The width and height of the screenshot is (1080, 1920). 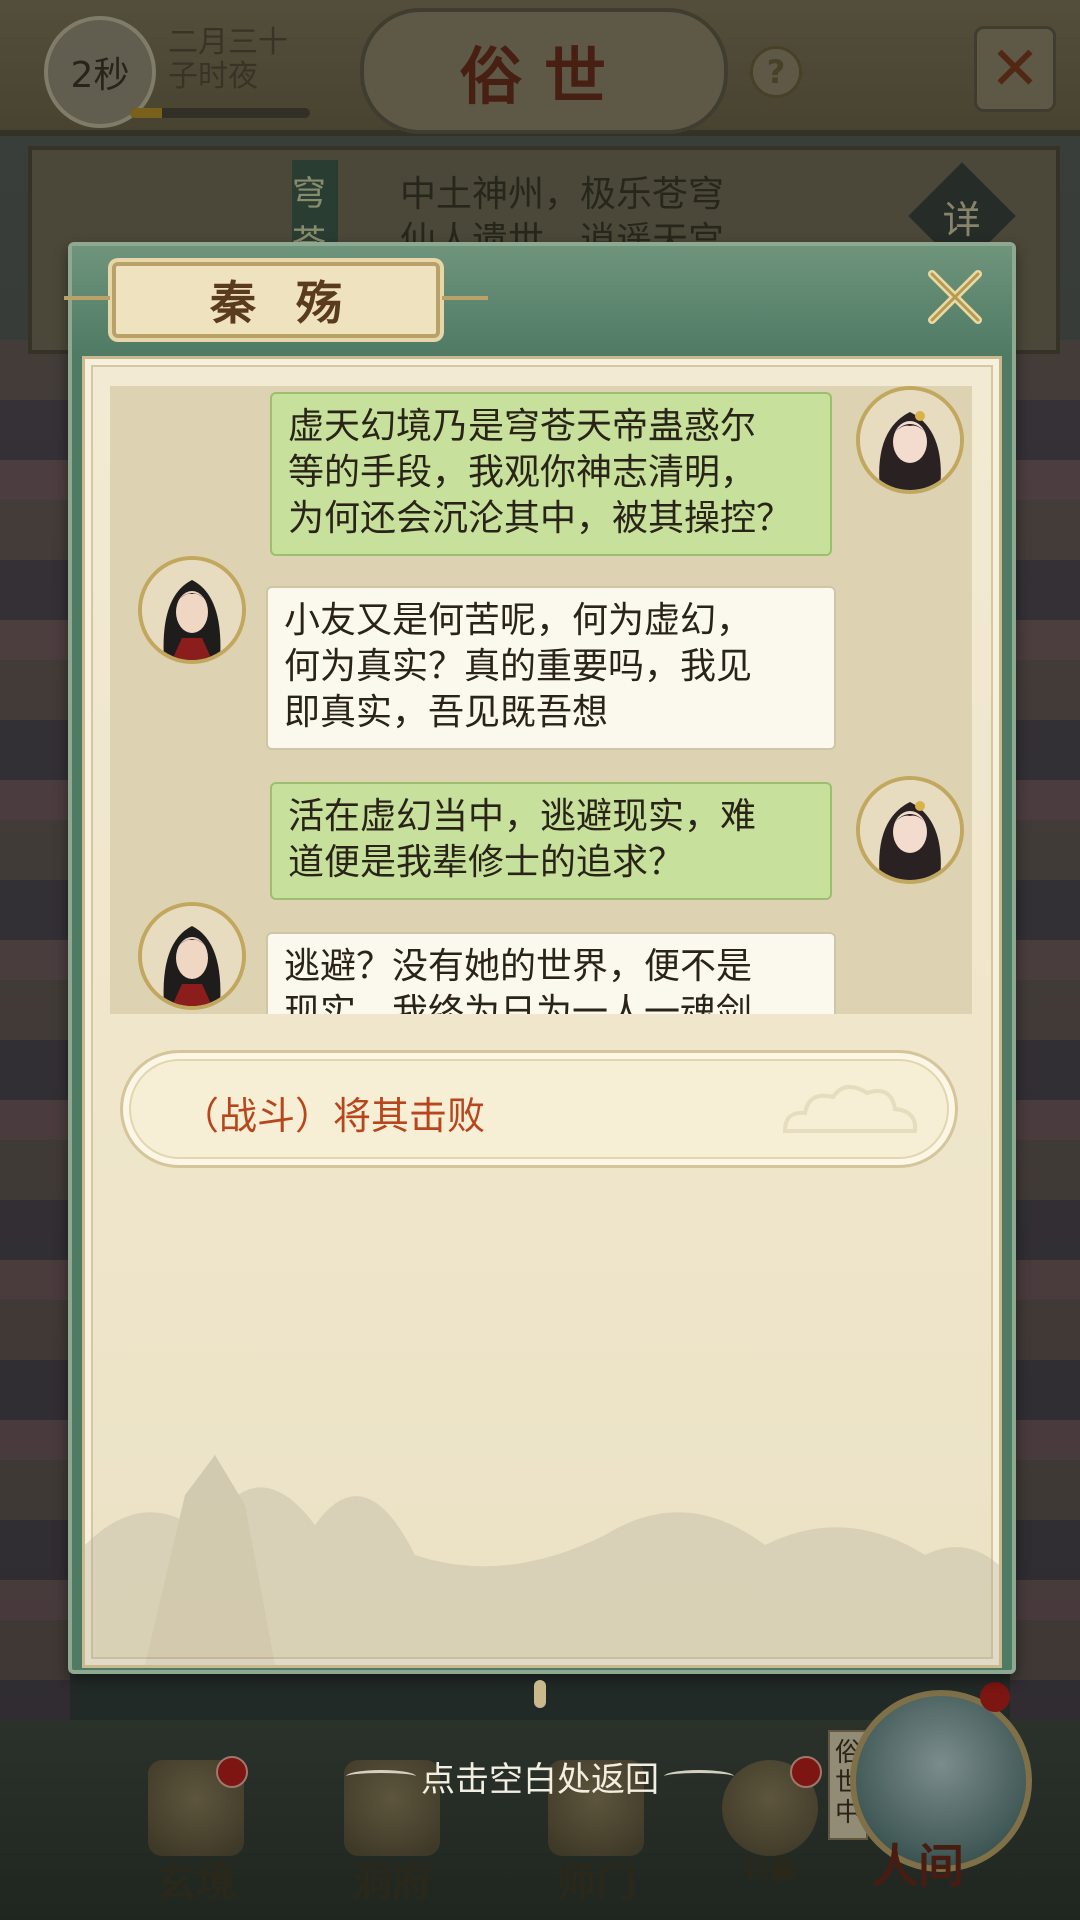 What do you see at coordinates (522, 426) in the screenshot?
I see `message-line: 虚天幻境乃是穹苍天帝蛊惑尔` at bounding box center [522, 426].